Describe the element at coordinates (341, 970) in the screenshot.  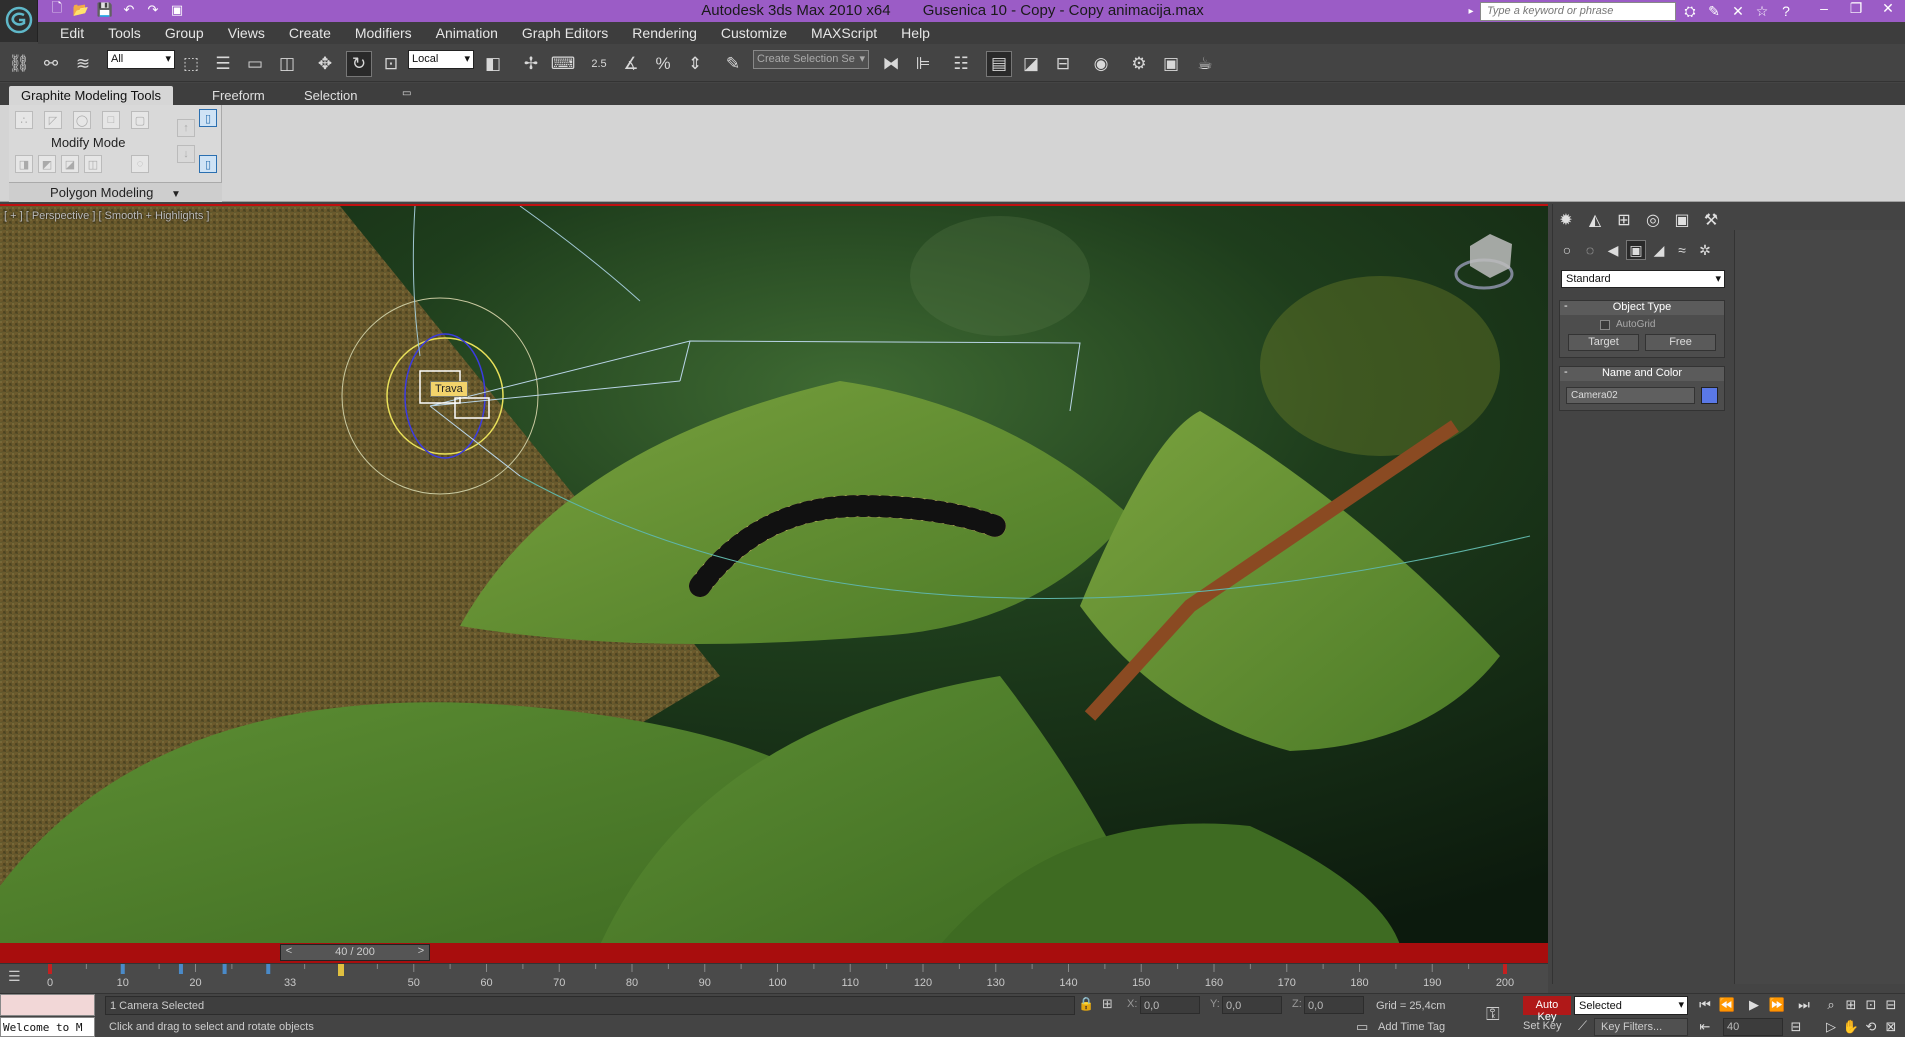
I see `current-frame-marker` at that location.